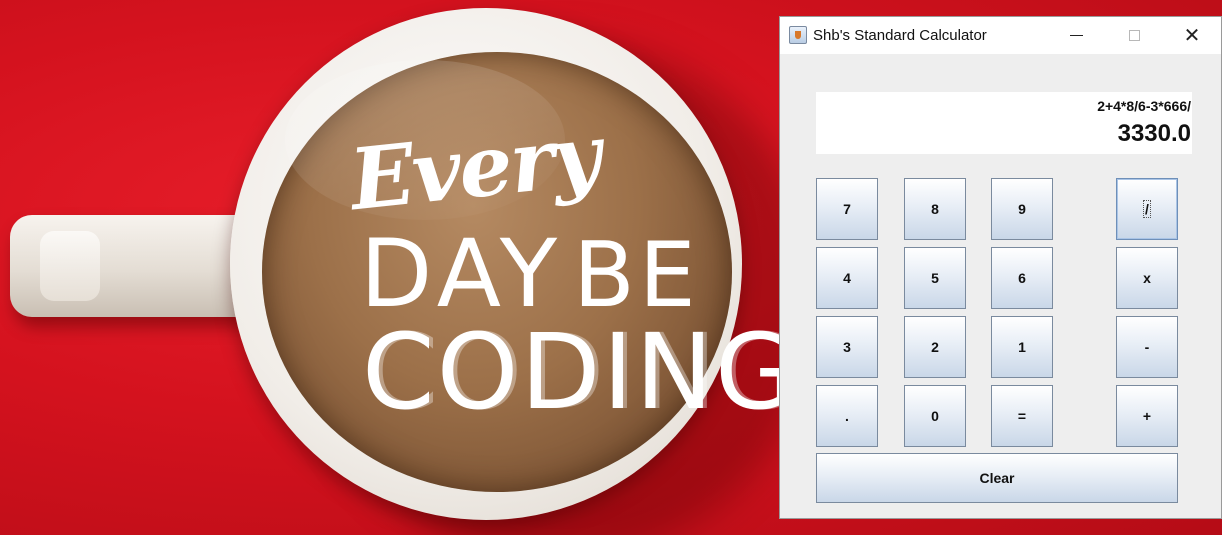 The height and width of the screenshot is (535, 1222). I want to click on key-label: 2, so click(935, 347).